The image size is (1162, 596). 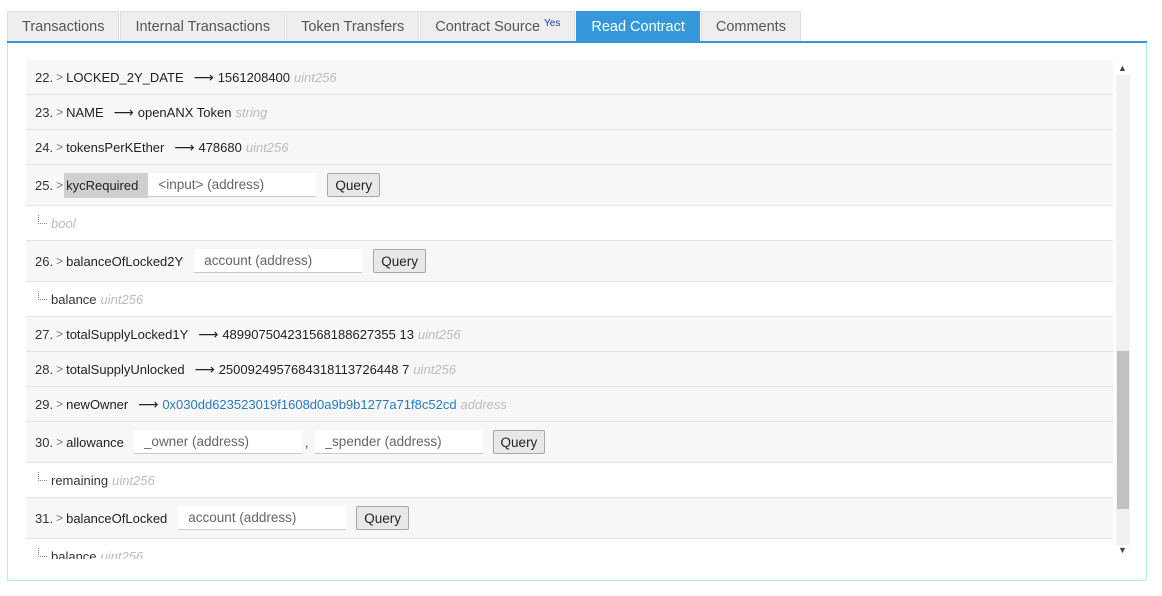 I want to click on tab-label: Internal Transactions, so click(x=203, y=27).